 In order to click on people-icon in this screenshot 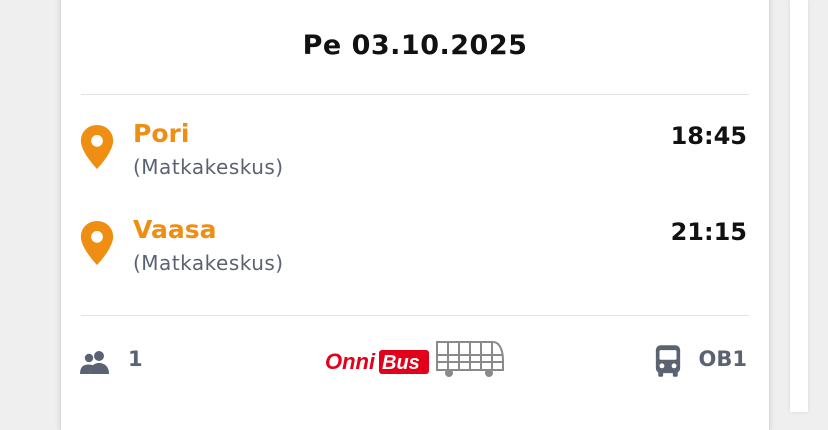, I will do `click(94, 362)`.